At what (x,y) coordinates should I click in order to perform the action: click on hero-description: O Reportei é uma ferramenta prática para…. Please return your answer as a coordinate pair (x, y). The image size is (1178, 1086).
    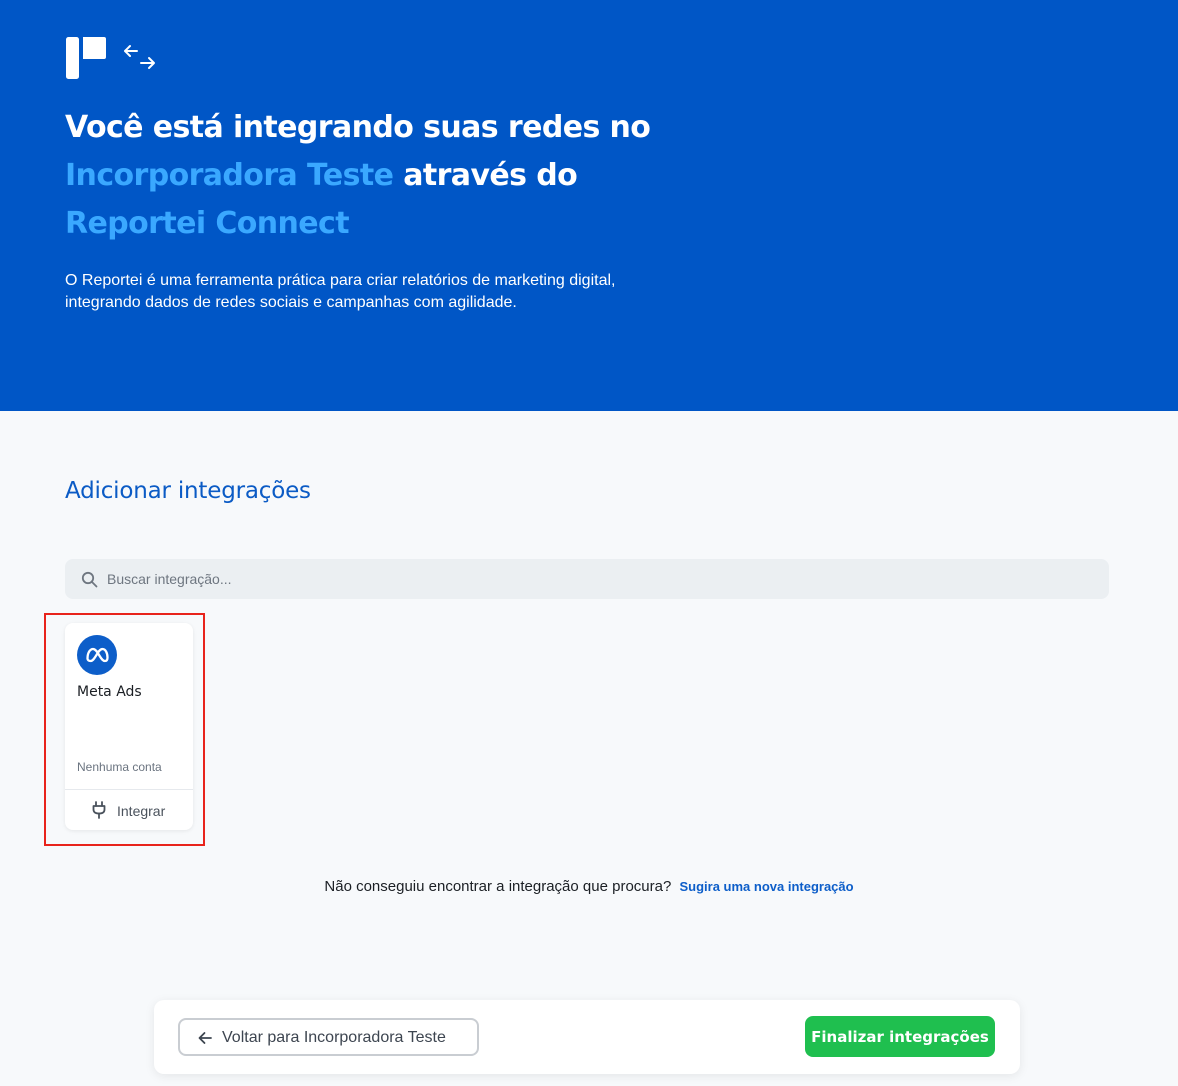
    Looking at the image, I should click on (340, 291).